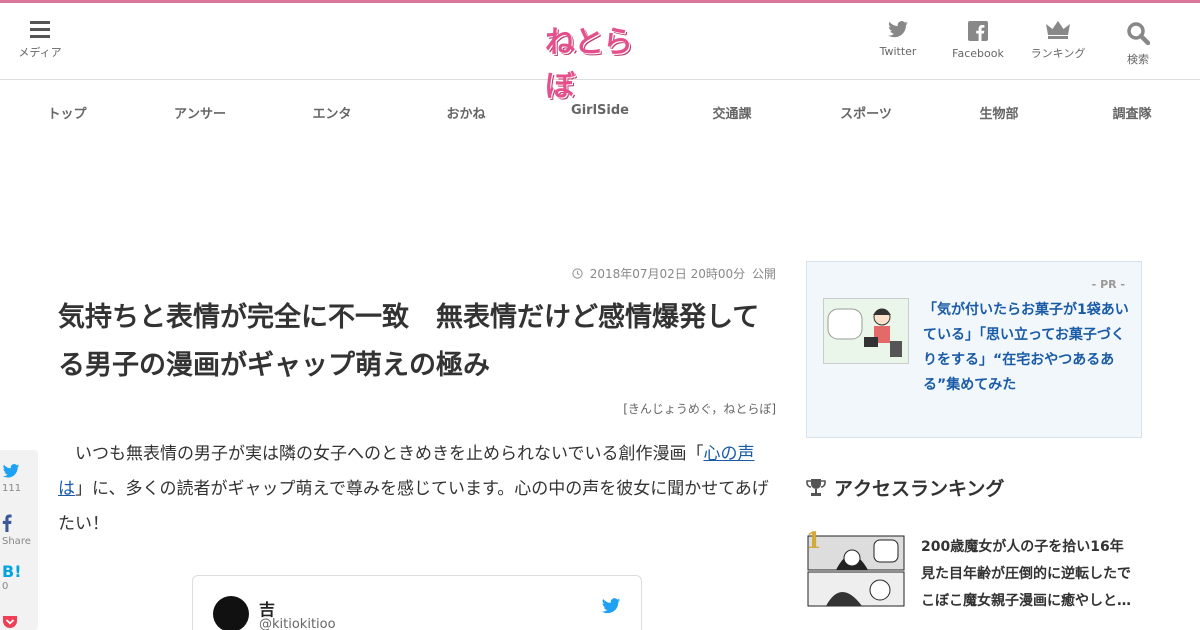  I want to click on search-icon, so click(1138, 33).